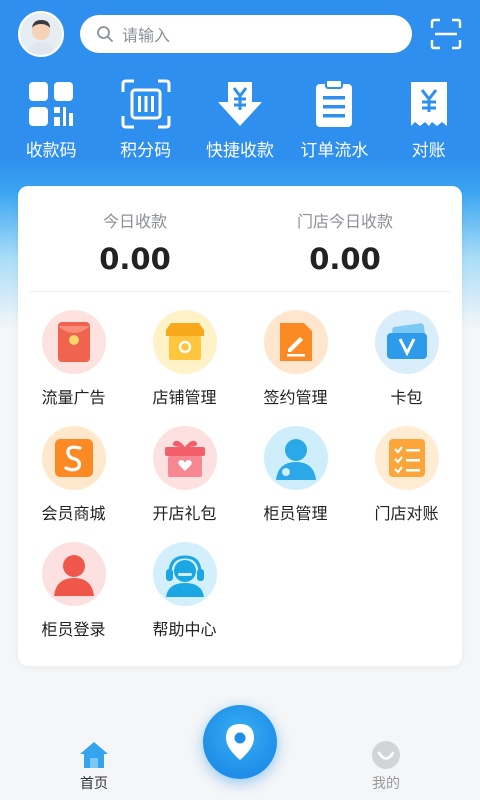 The image size is (480, 800). I want to click on feature-shop-manage: 店铺管理, so click(184, 368).